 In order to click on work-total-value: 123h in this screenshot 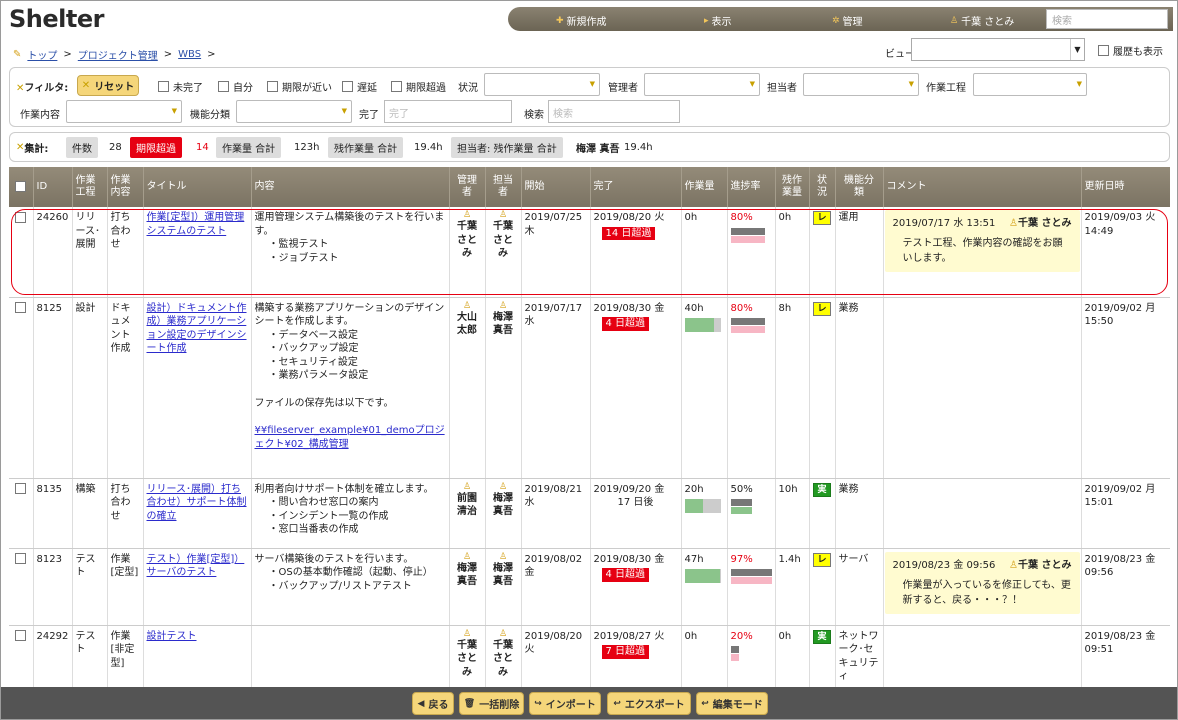, I will do `click(307, 147)`.